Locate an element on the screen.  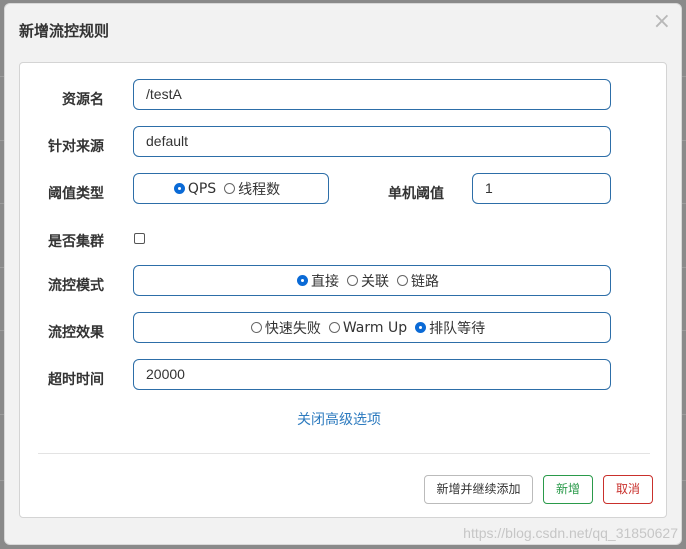
grade-option-label: QPS is located at coordinates (202, 188).